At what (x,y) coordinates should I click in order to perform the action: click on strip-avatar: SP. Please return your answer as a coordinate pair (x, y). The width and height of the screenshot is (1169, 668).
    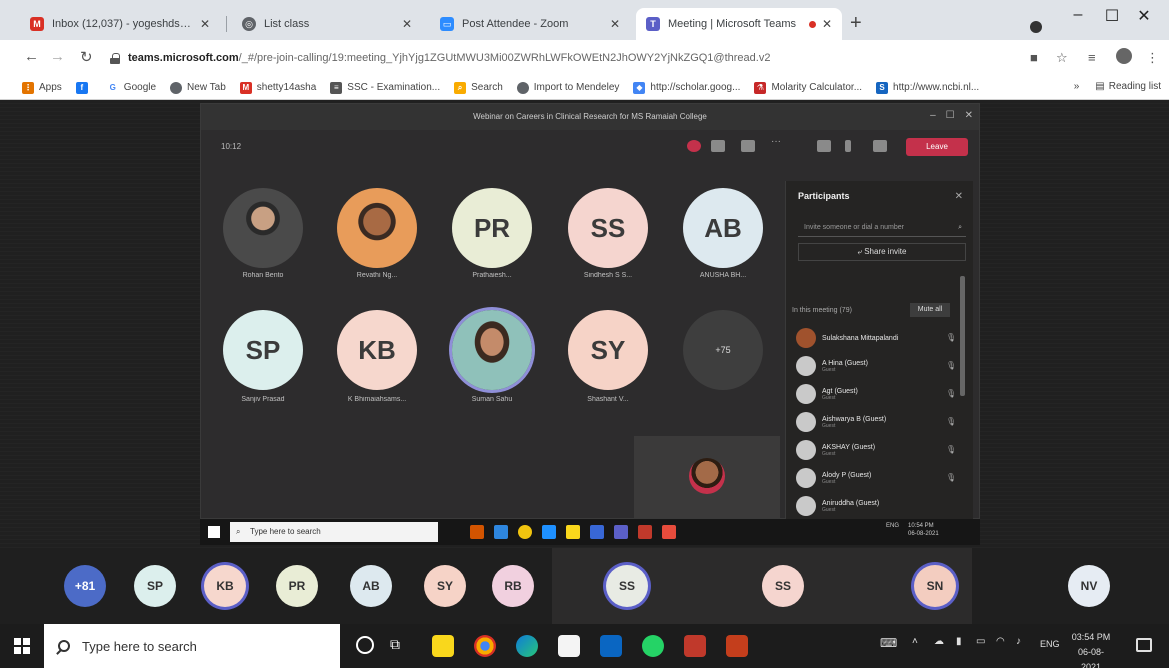
    Looking at the image, I should click on (155, 586).